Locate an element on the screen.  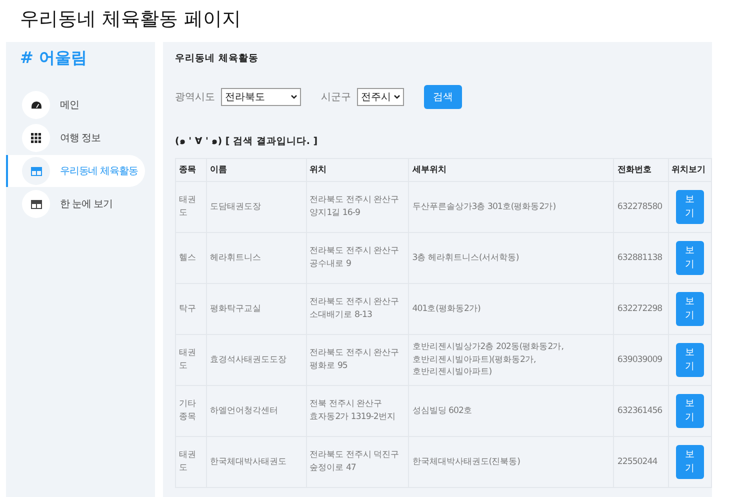
table-cell: 전라북도 전주시 완산구 평화로 95 is located at coordinates (357, 360).